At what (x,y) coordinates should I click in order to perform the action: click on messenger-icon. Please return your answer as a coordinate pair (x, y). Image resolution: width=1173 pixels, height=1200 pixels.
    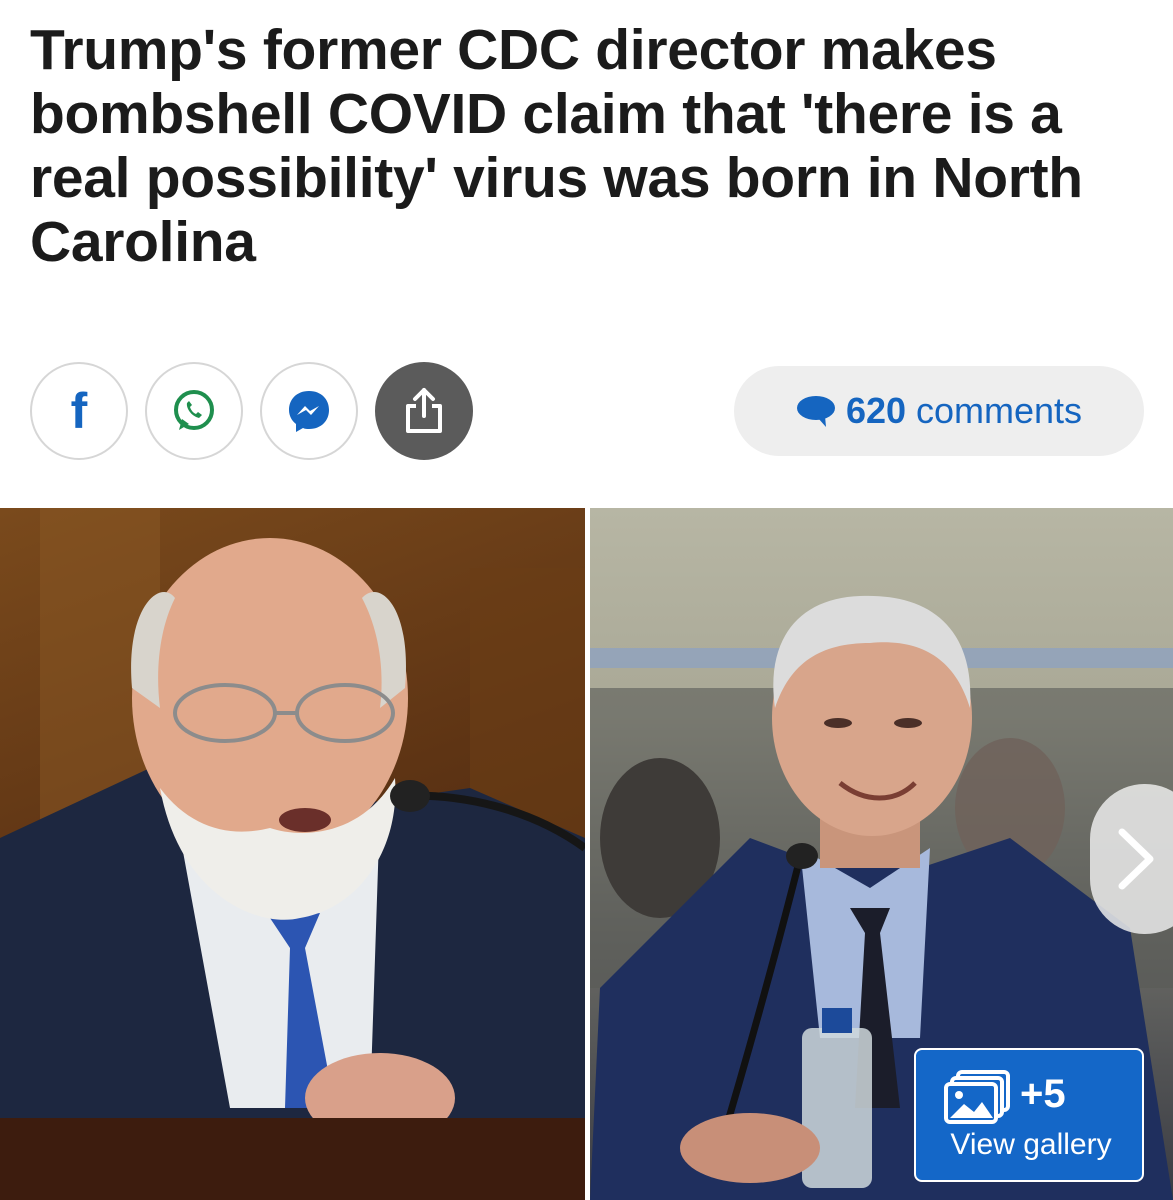
    Looking at the image, I should click on (309, 411).